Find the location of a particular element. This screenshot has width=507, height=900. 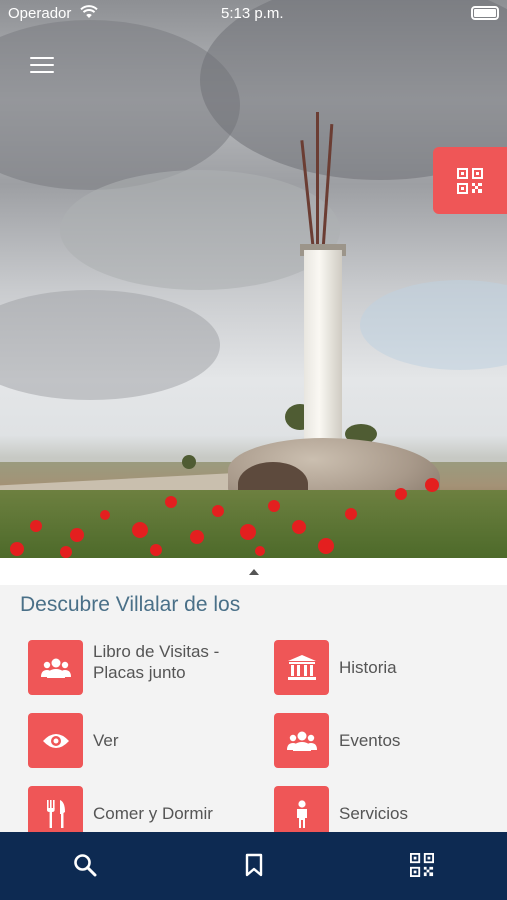

panel-title: Descubre Villalar de los is located at coordinates (130, 604).